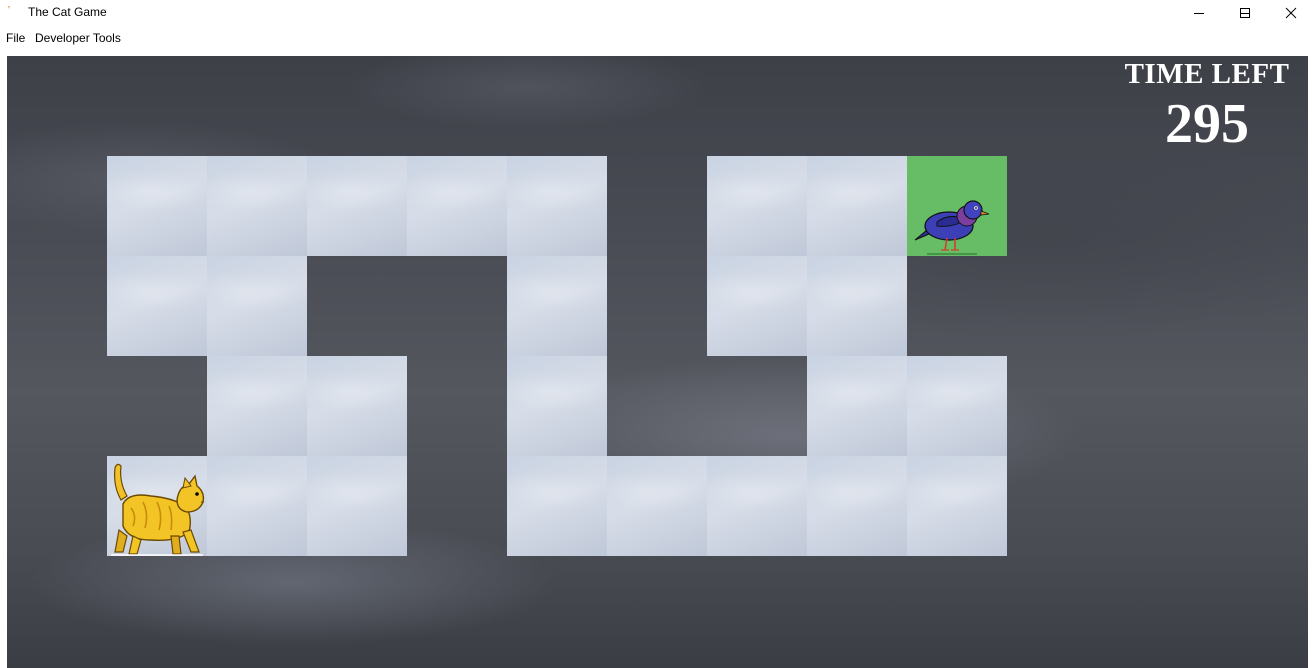  What do you see at coordinates (13, 12) in the screenshot?
I see `app-icon` at bounding box center [13, 12].